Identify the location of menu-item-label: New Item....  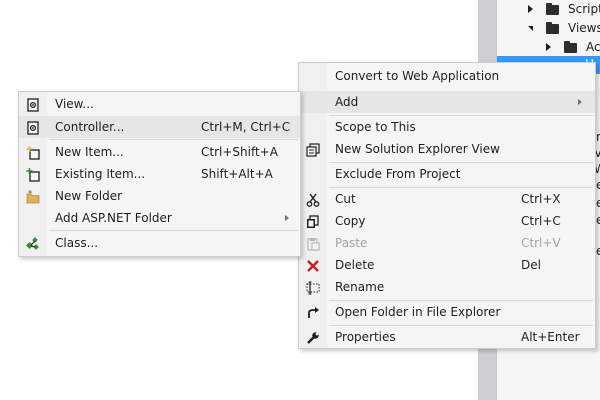
(89, 152).